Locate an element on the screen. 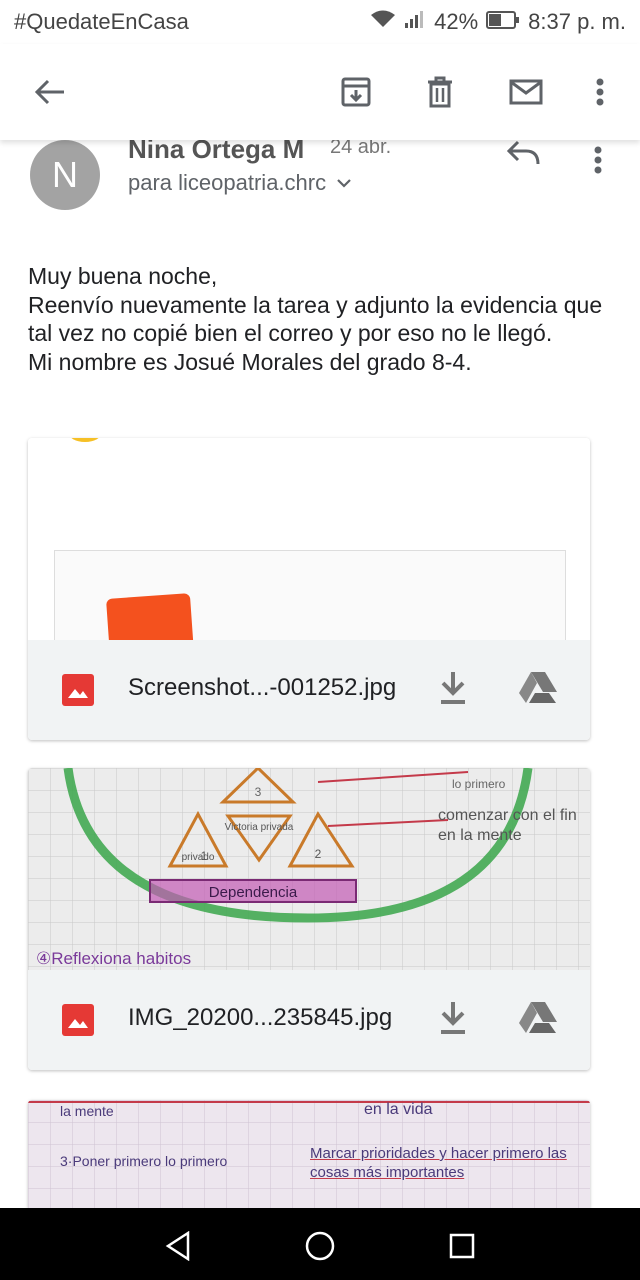 Image resolution: width=640 pixels, height=1280 pixels. battery-icon is located at coordinates (503, 22).